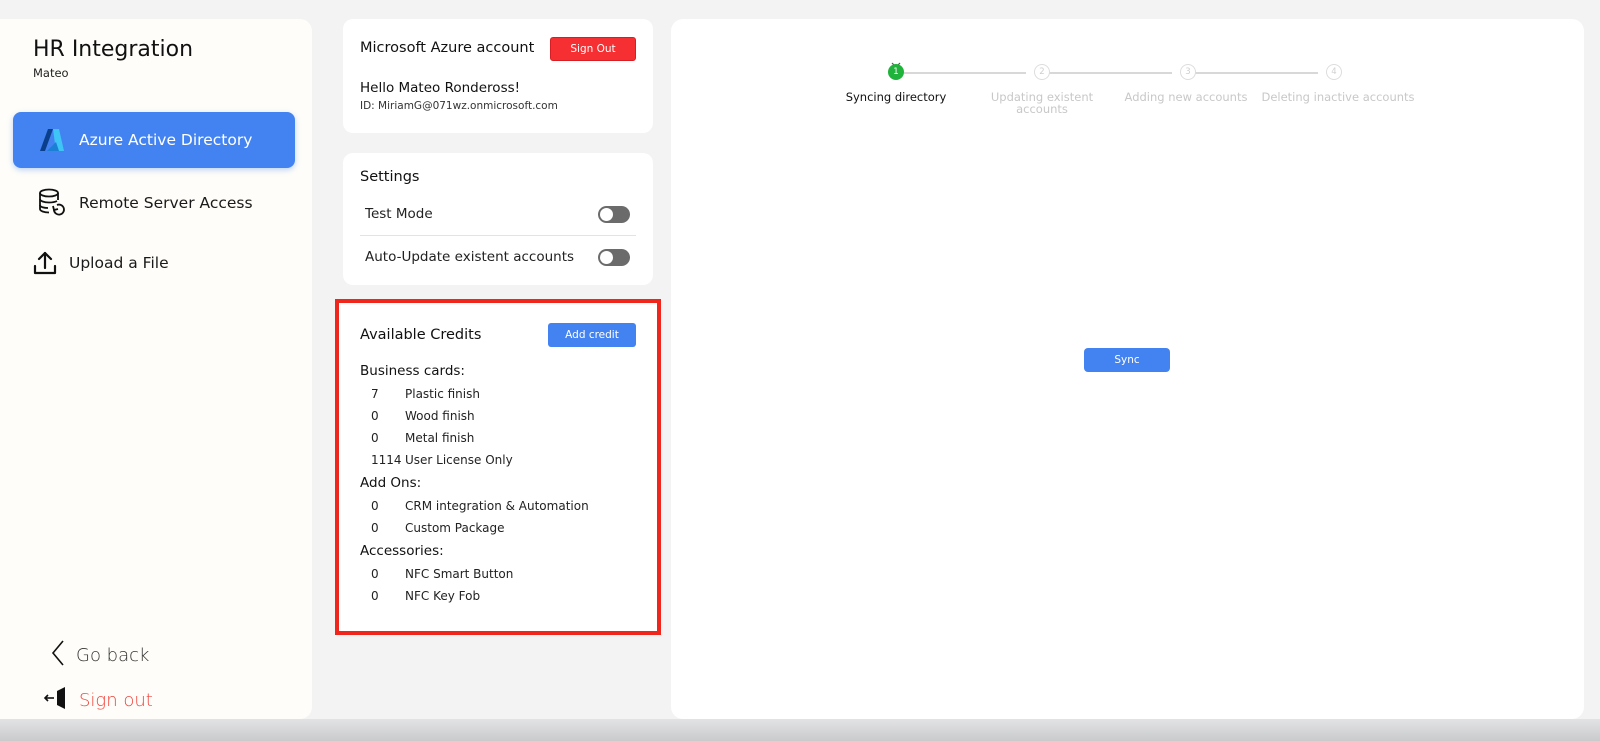 Image resolution: width=1600 pixels, height=741 pixels. I want to click on credit-name: Custom Package, so click(455, 528).